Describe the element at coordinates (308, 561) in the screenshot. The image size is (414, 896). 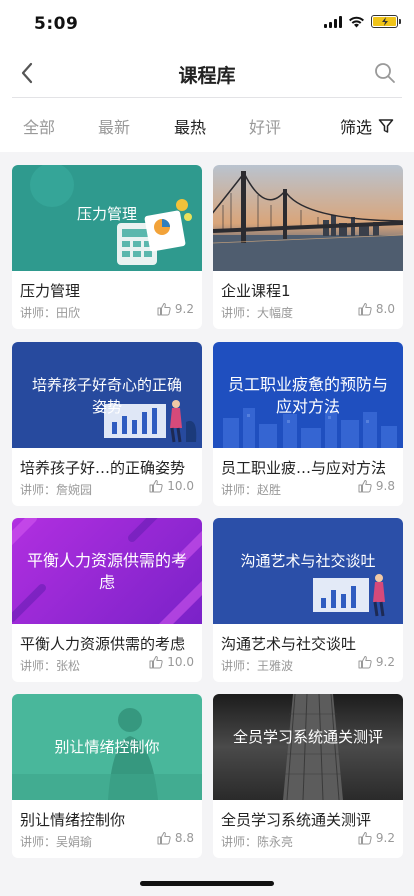
I see `thumbnail-caption: 沟通艺术与社交谈吐` at that location.